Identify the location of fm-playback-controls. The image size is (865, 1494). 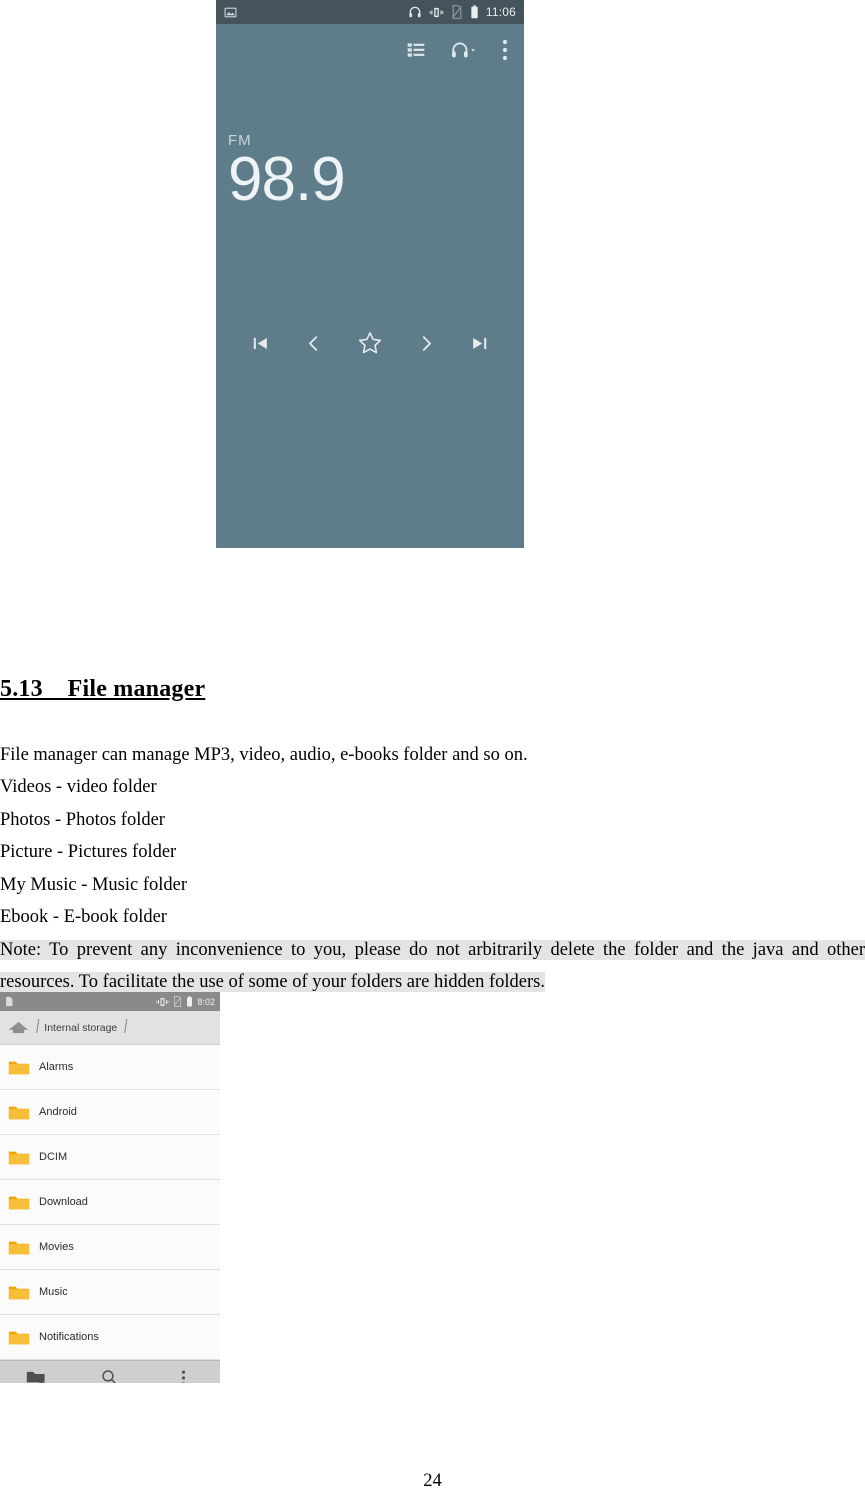
(370, 343).